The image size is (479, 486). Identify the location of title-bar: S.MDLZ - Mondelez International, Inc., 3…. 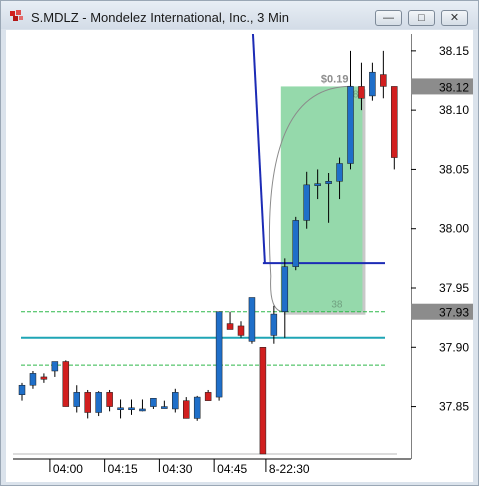
(239, 15).